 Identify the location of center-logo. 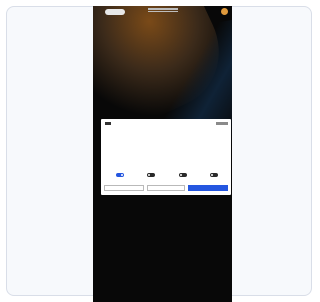
(163, 12).